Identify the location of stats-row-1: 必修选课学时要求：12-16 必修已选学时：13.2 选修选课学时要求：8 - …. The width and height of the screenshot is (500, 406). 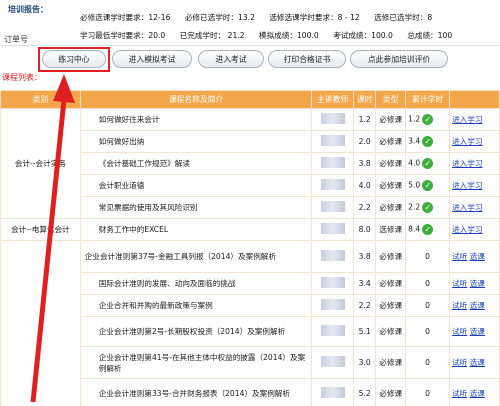
(256, 17).